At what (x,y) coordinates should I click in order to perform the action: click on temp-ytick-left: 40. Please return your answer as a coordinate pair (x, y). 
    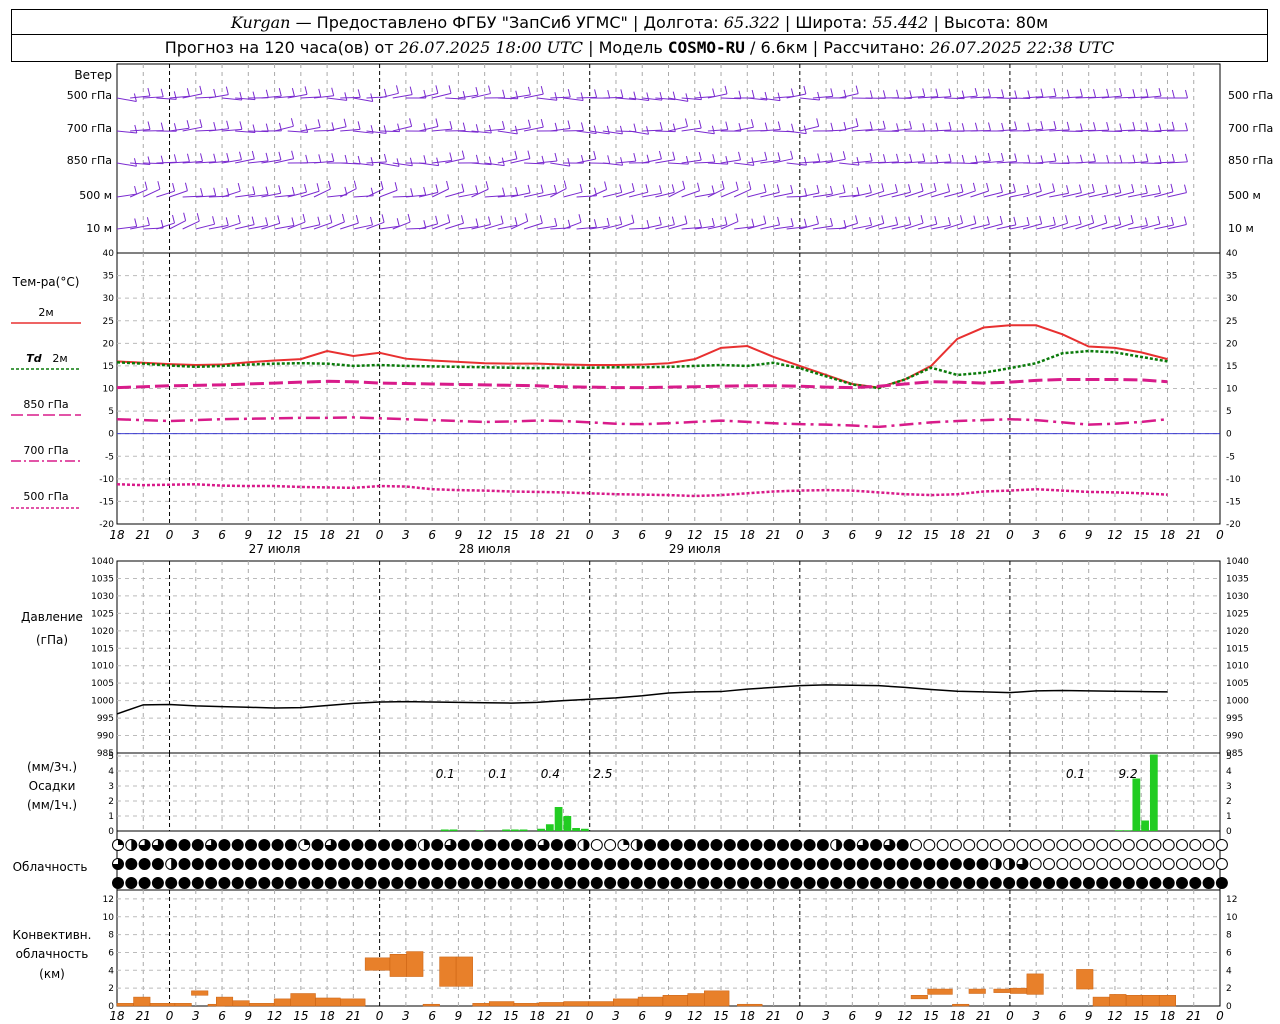
    Looking at the image, I should click on (109, 254).